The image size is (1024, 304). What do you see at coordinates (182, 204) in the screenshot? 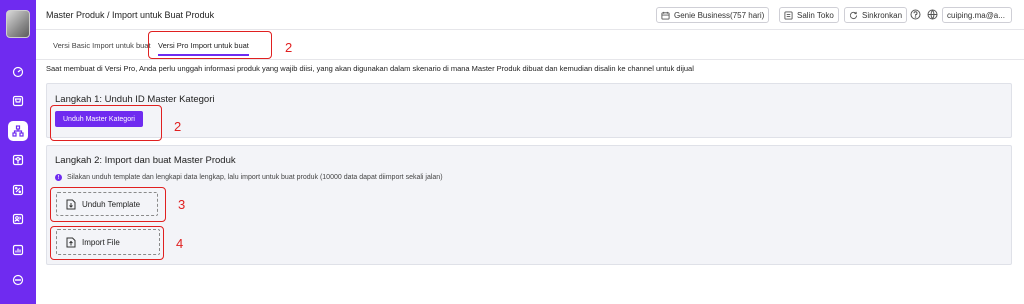
I see `annotation-number-download-template: 3` at bounding box center [182, 204].